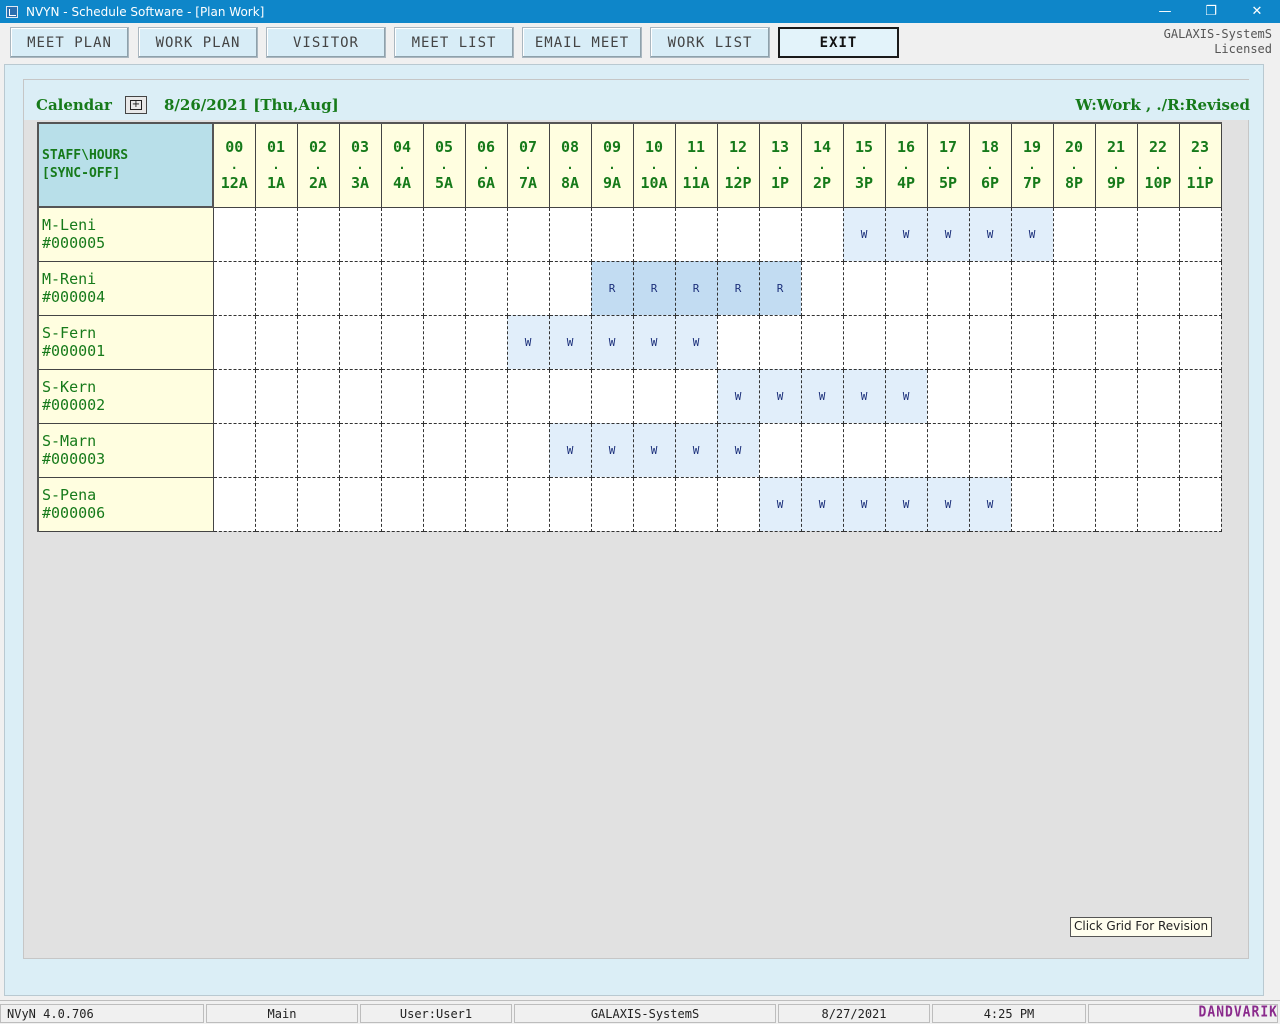 This screenshot has width=1280, height=1024. What do you see at coordinates (1165, 11) in the screenshot?
I see `minimize-icon: —` at bounding box center [1165, 11].